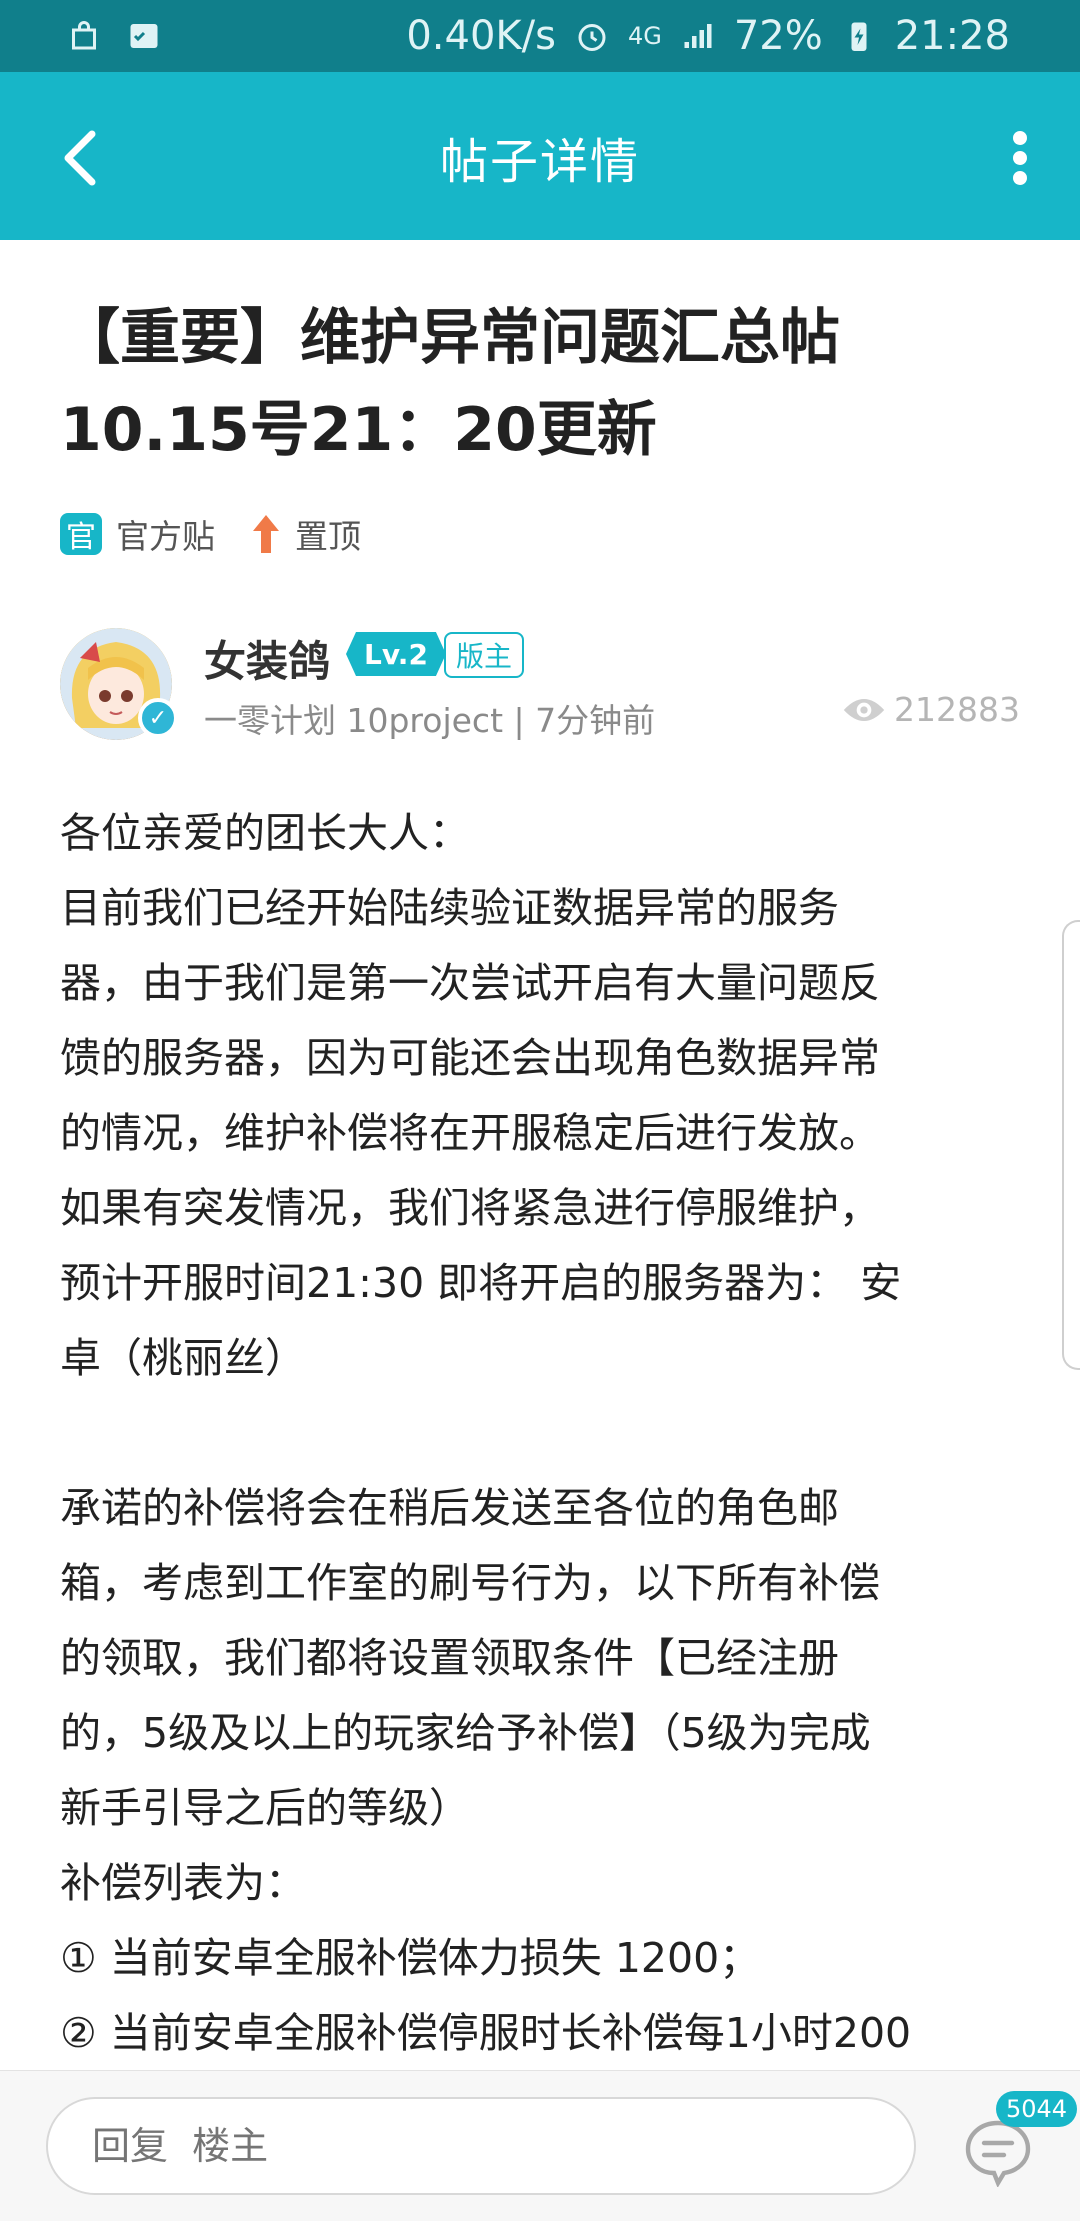  I want to click on network-speed: 0.40K/s, so click(481, 36).